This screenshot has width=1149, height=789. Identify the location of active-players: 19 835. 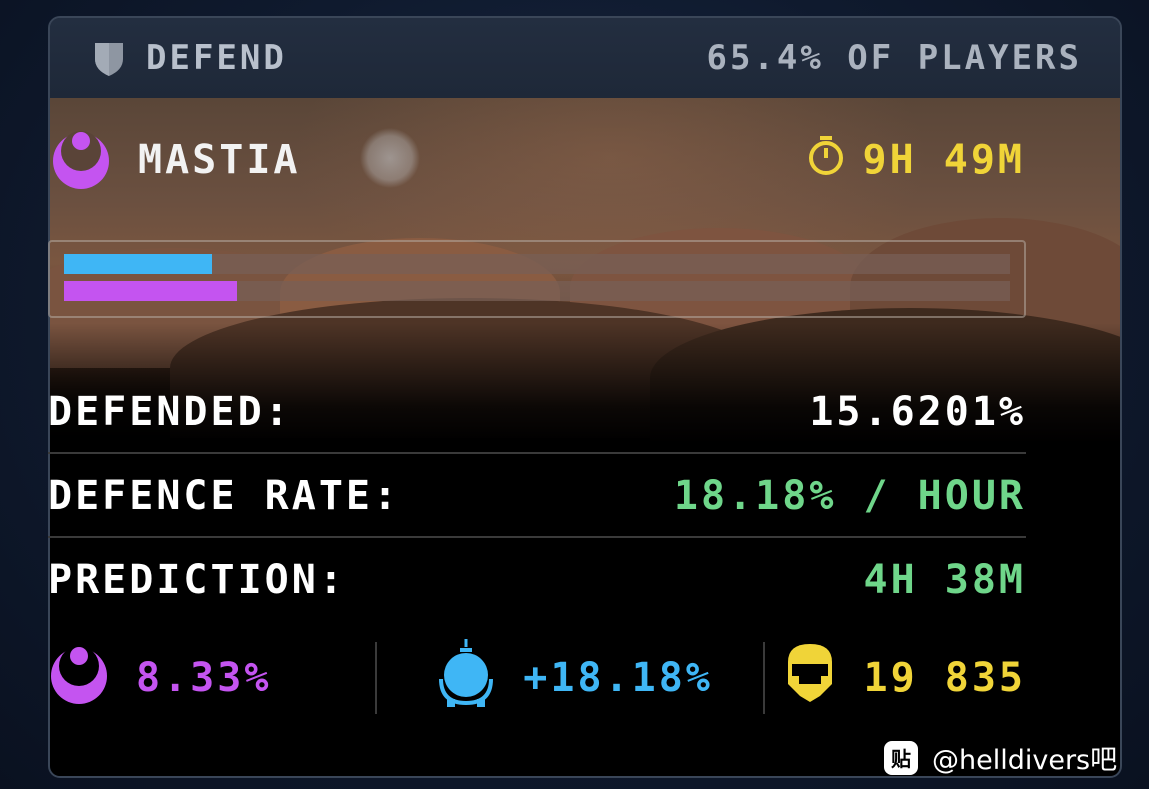
(895, 678).